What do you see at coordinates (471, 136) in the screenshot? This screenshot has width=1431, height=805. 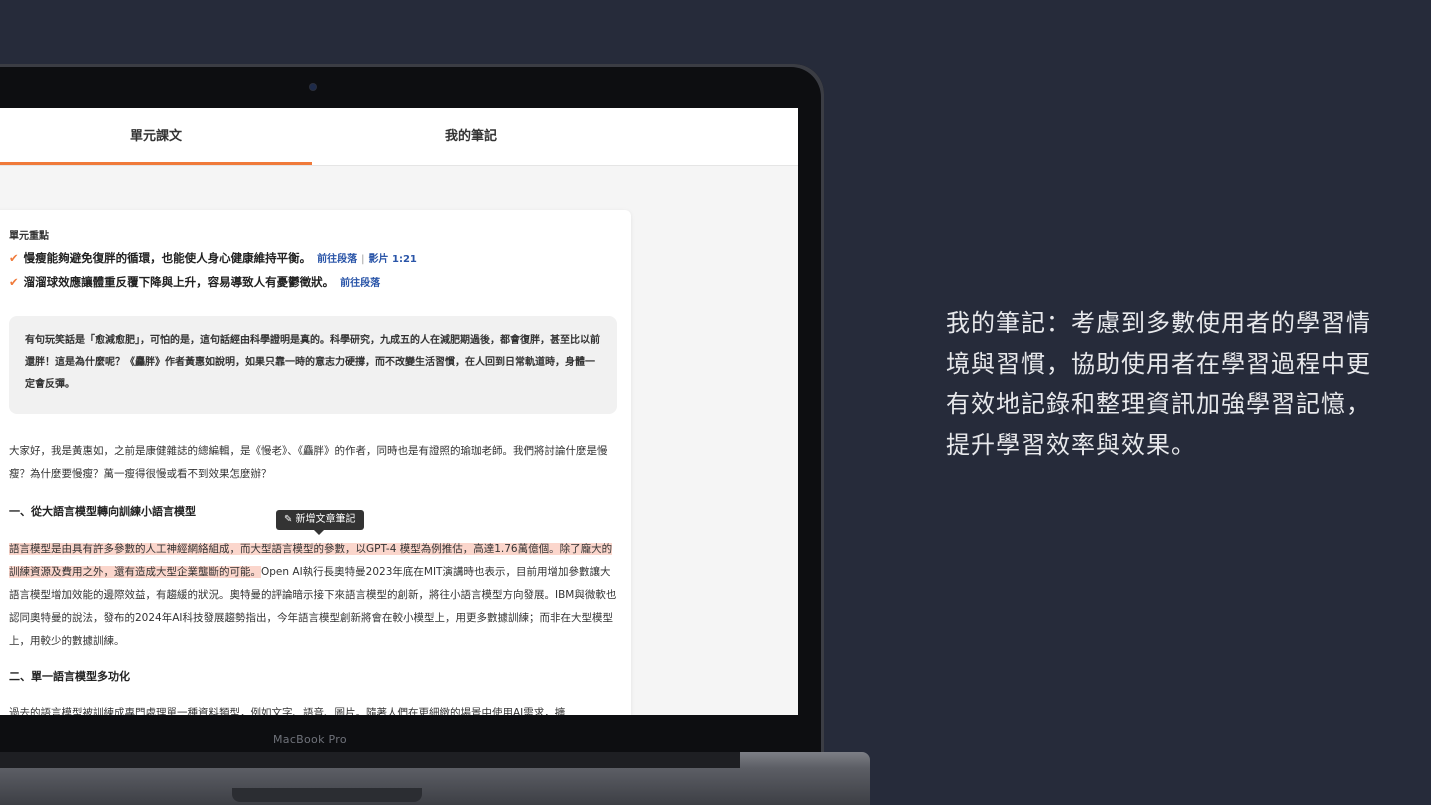 I see `tab-my-notes: 我的筆記` at bounding box center [471, 136].